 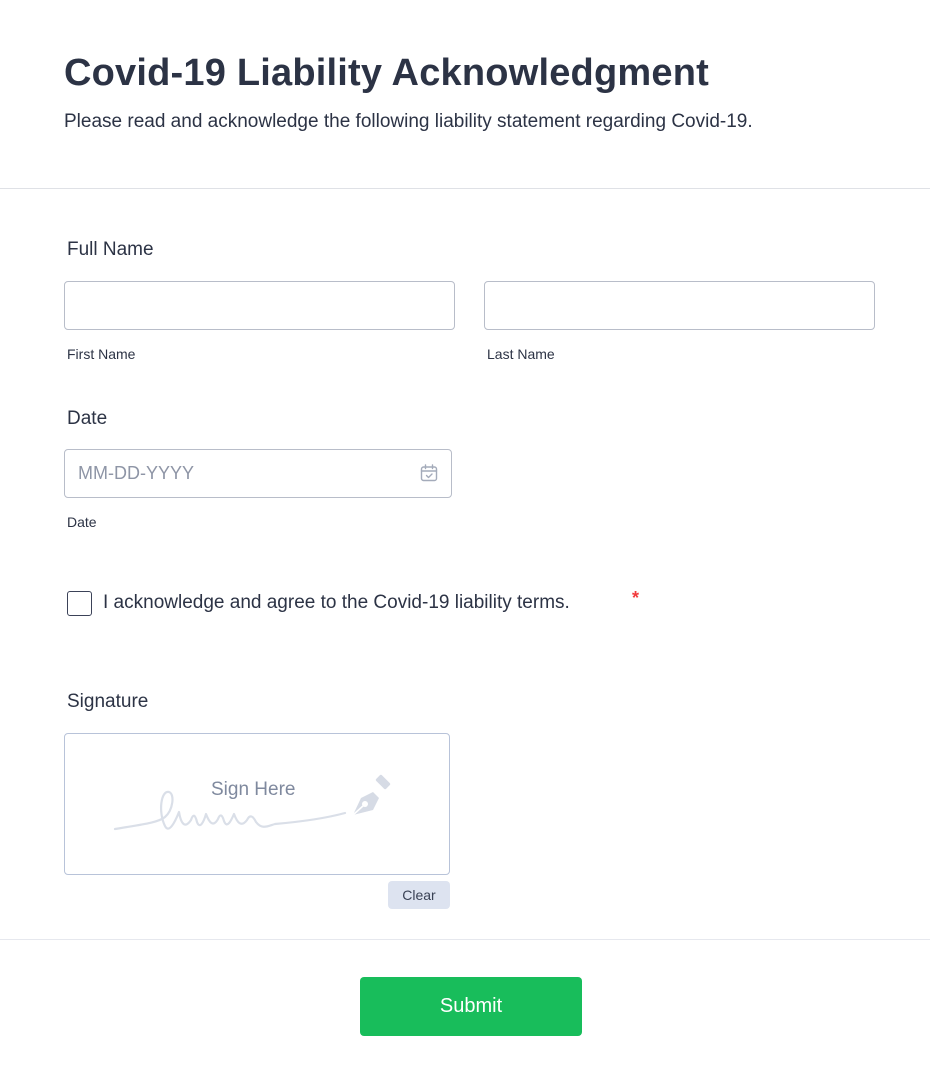 I want to click on last-name-input, so click(x=679, y=305).